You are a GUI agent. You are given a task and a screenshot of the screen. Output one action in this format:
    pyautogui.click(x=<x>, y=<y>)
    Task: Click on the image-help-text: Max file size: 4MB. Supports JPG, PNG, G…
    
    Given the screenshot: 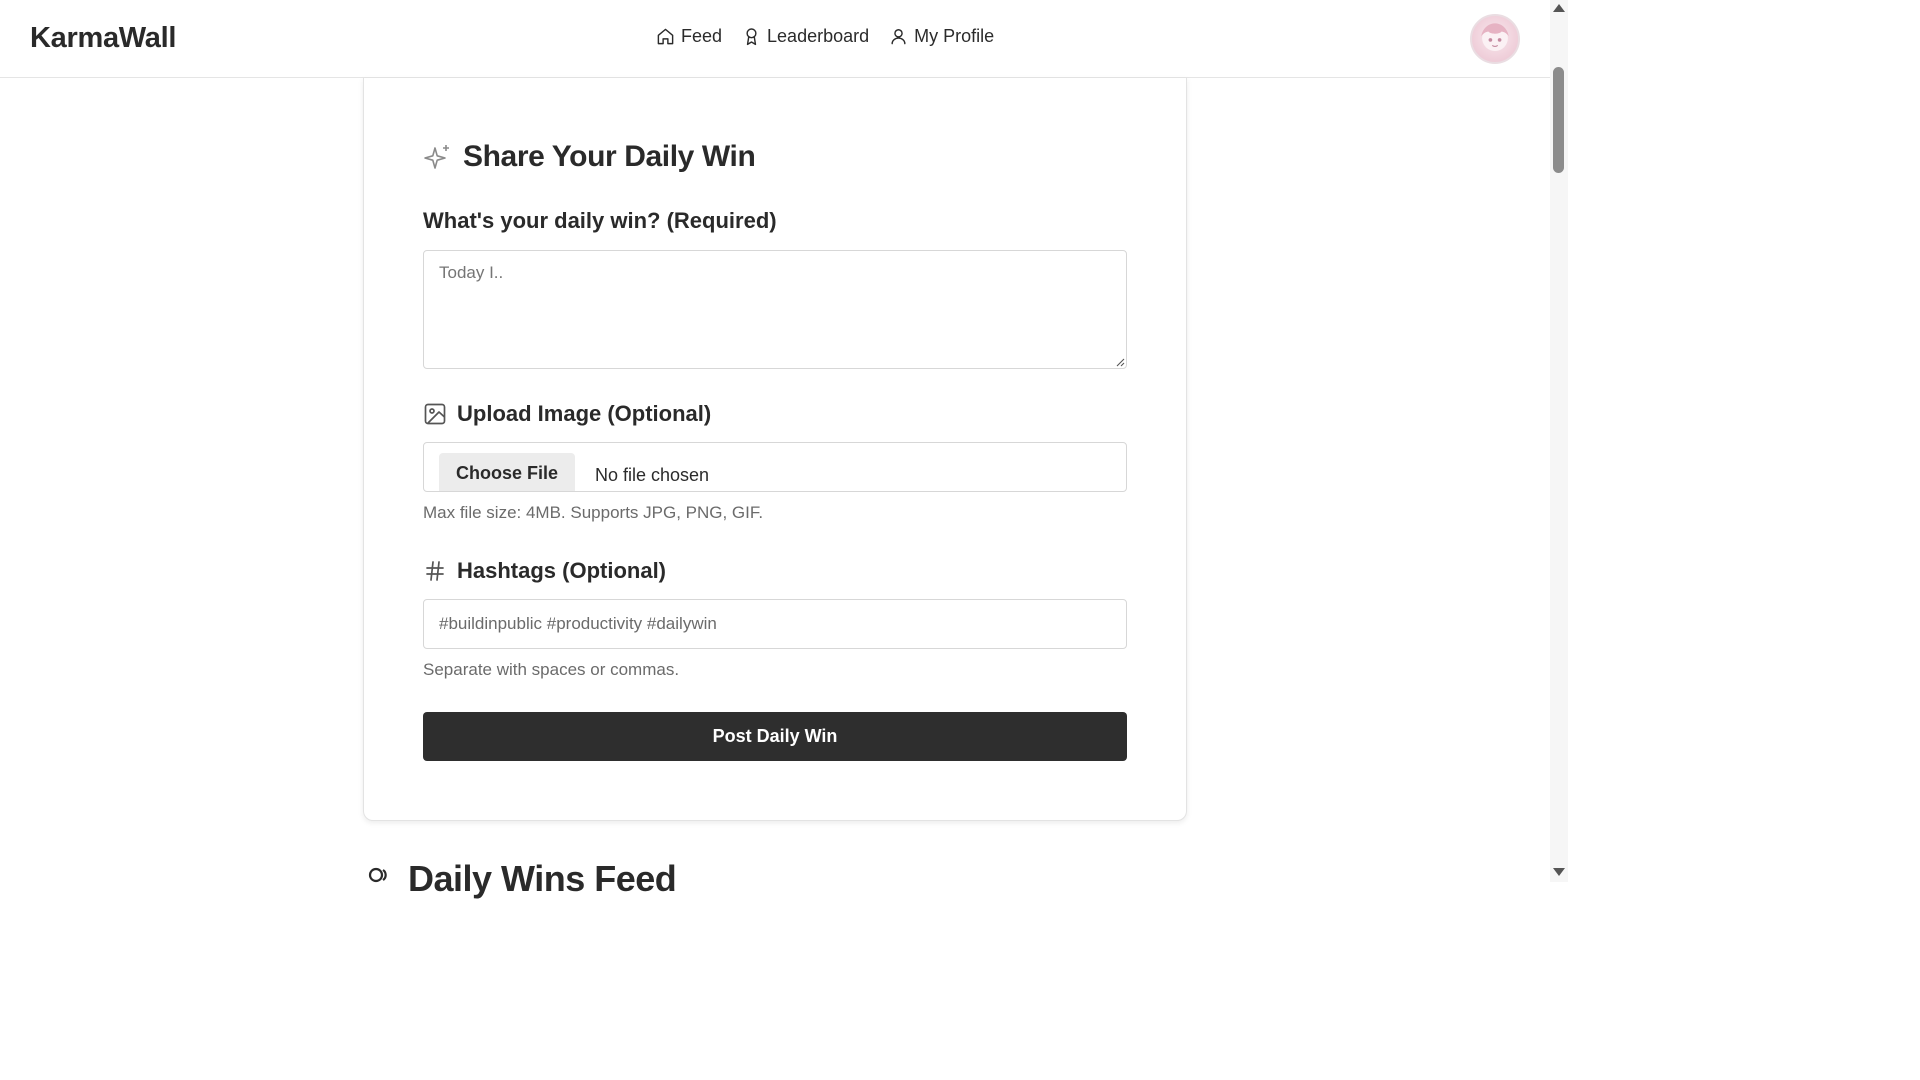 What is the action you would take?
    pyautogui.click(x=593, y=512)
    